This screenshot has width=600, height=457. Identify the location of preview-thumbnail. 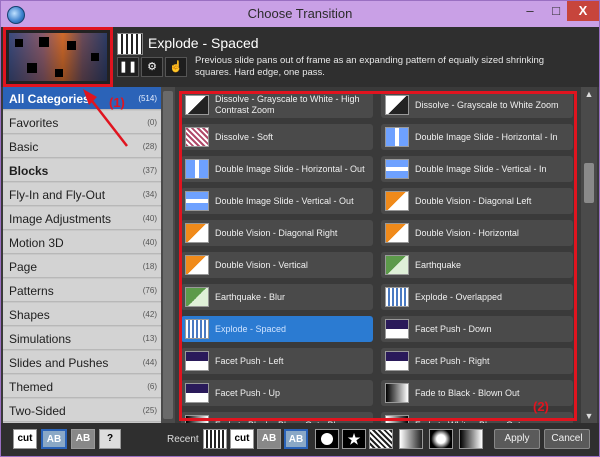
(58, 57).